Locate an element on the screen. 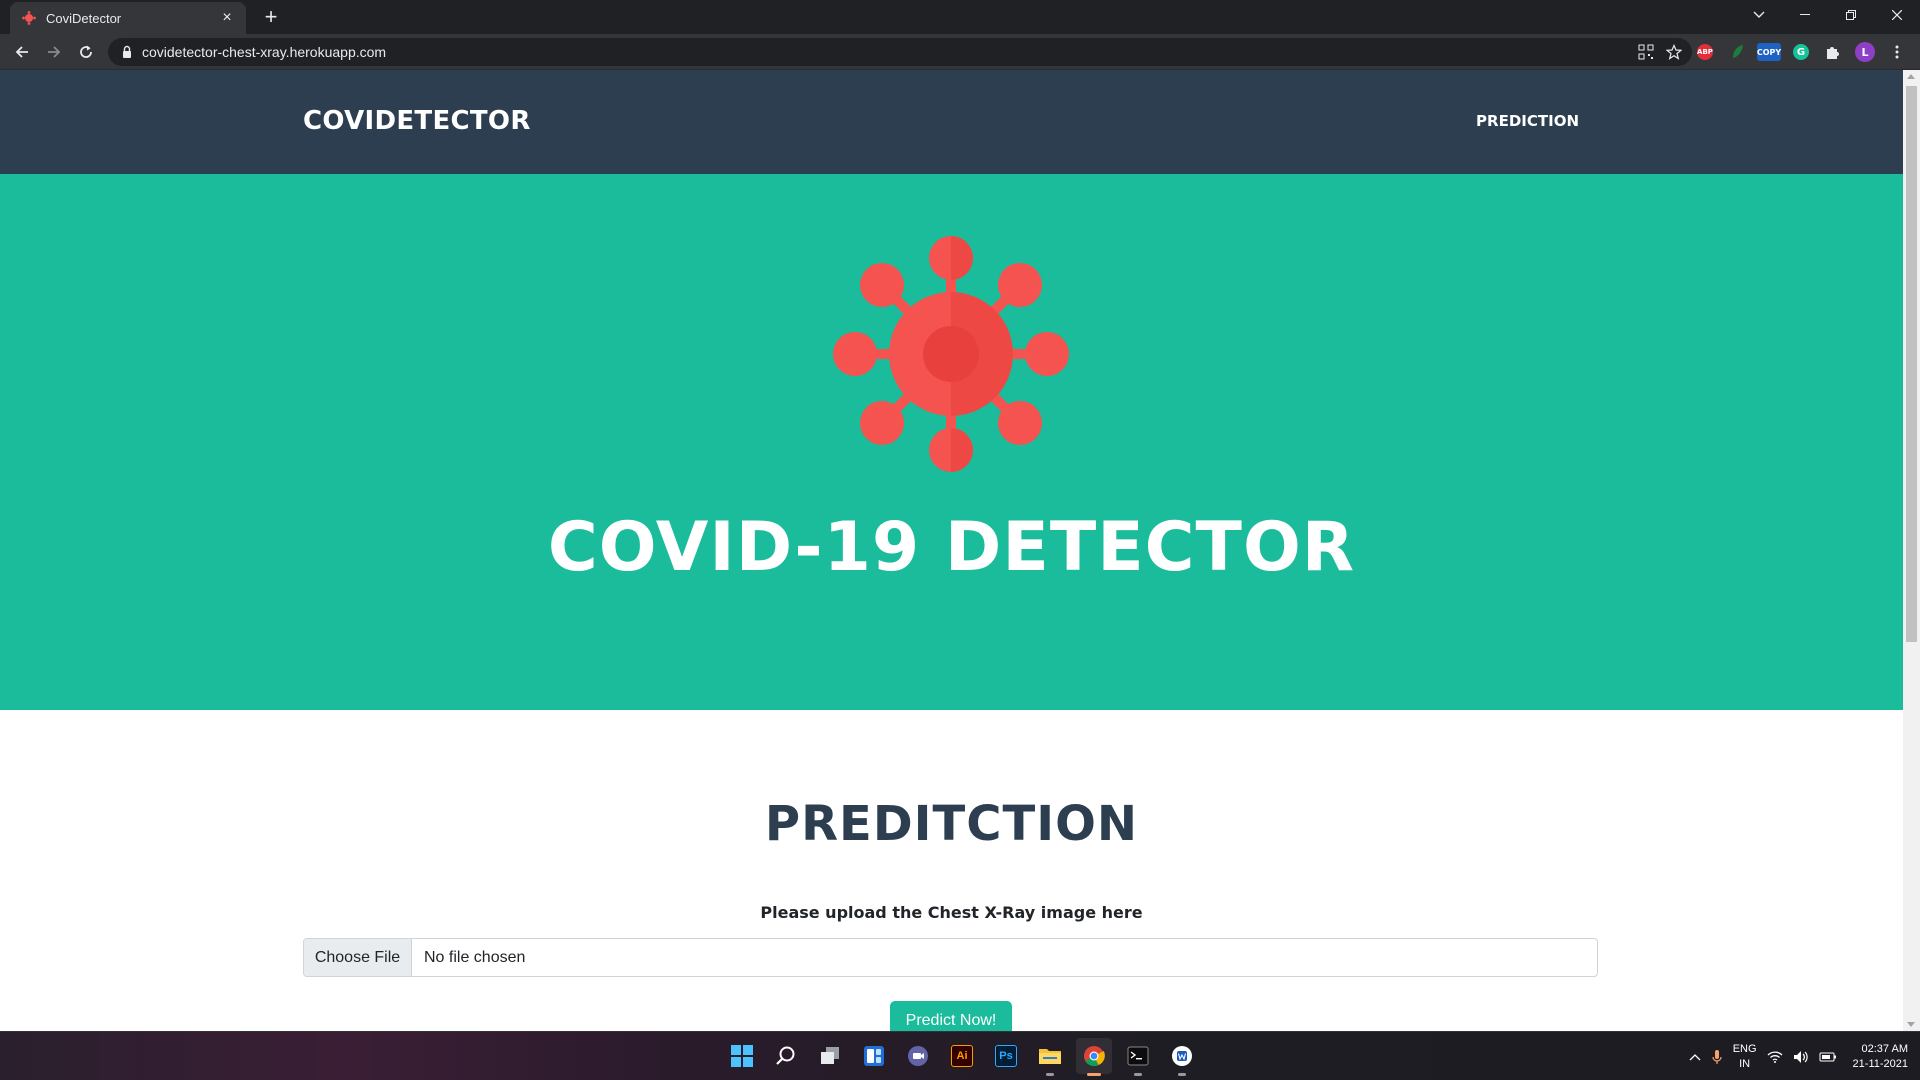  microphone-icon is located at coordinates (1717, 1057).